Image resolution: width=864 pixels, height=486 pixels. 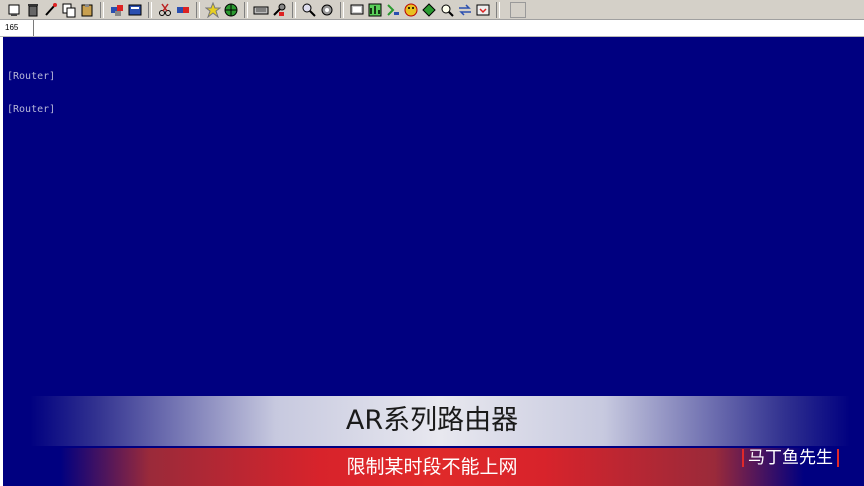 I want to click on new-session-icon, so click(x=15, y=10).